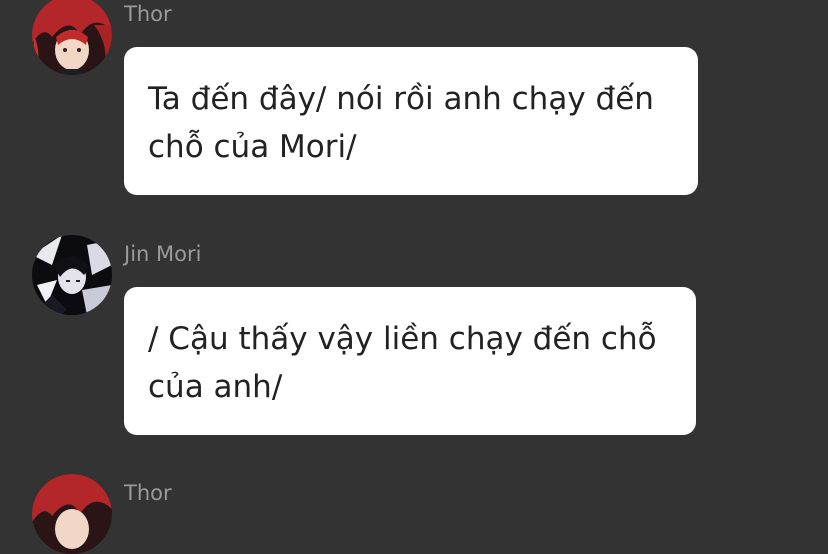  I want to click on dark-haired-character-avatar-icon, so click(72, 275).